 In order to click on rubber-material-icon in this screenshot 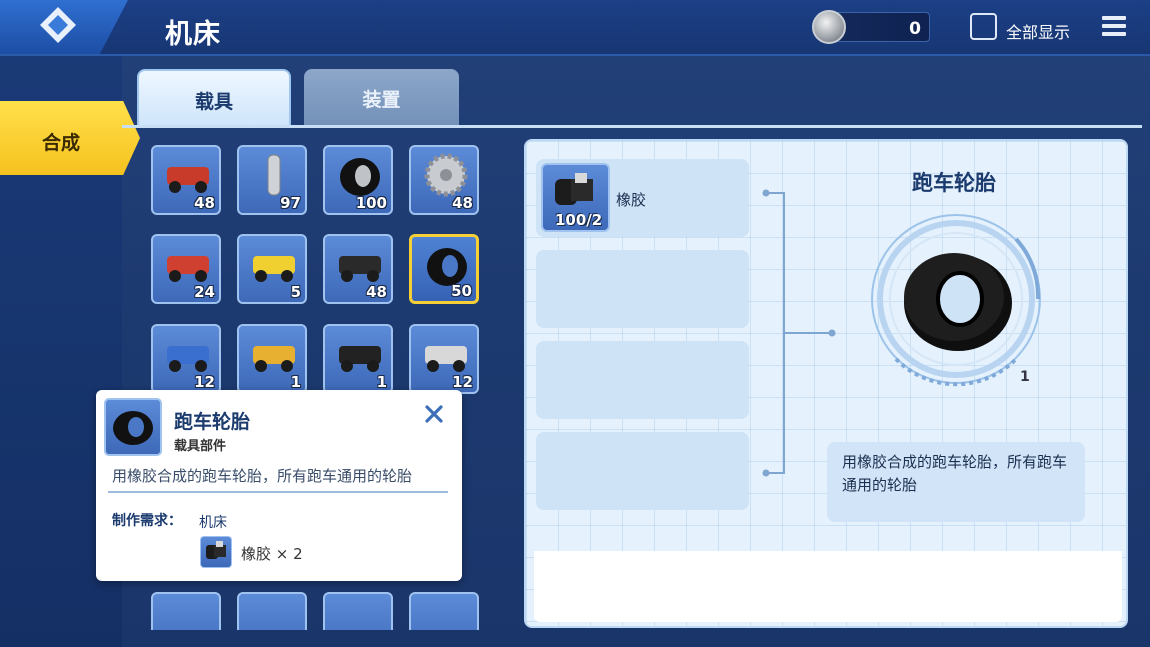, I will do `click(216, 552)`.